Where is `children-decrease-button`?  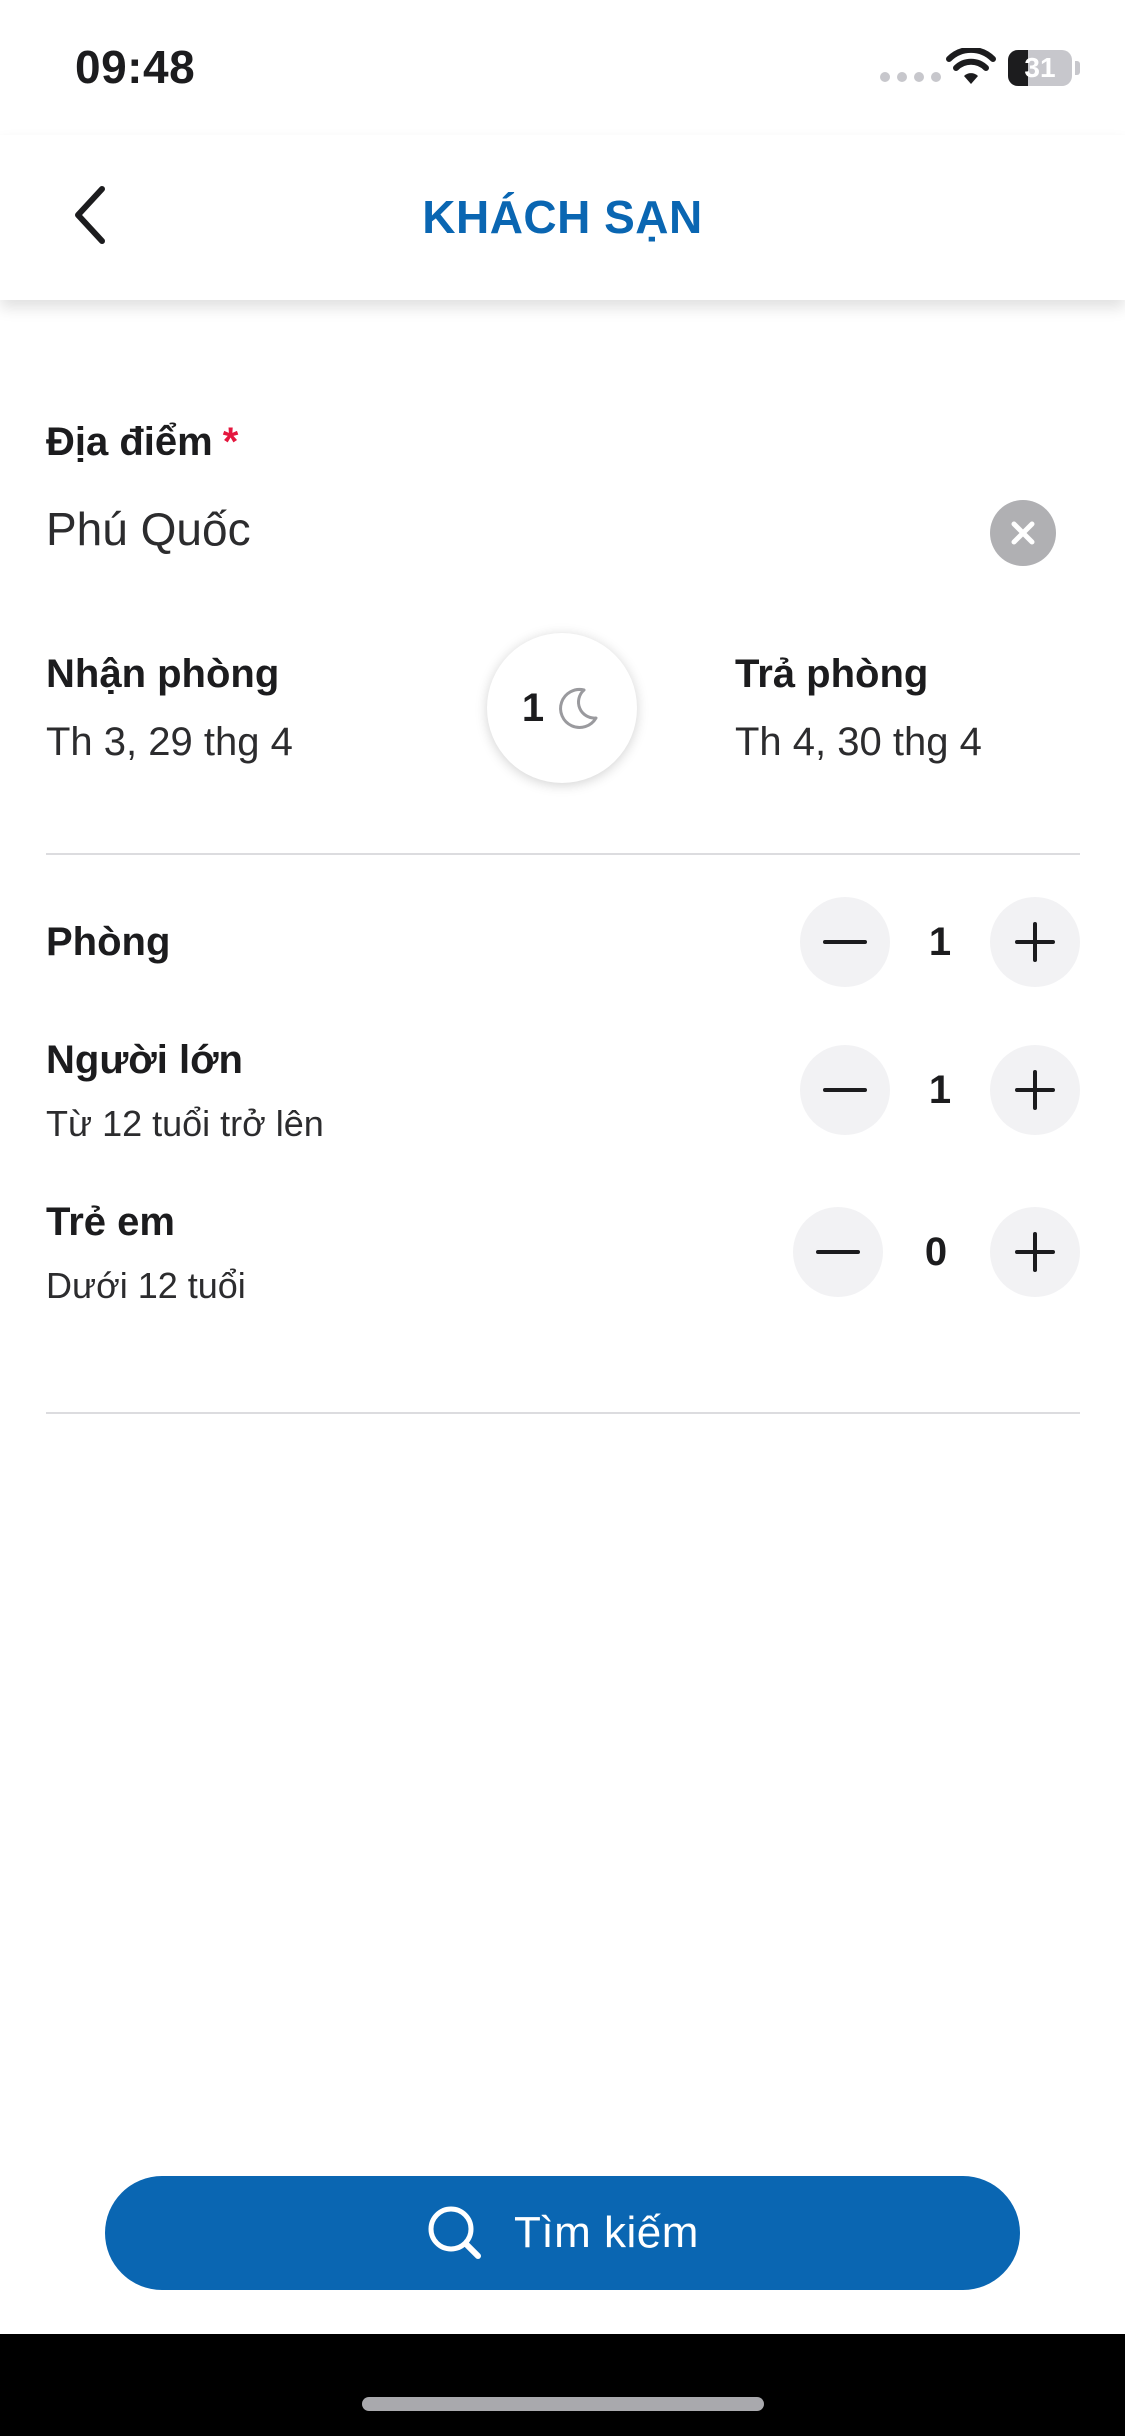
children-decrease-button is located at coordinates (838, 1252).